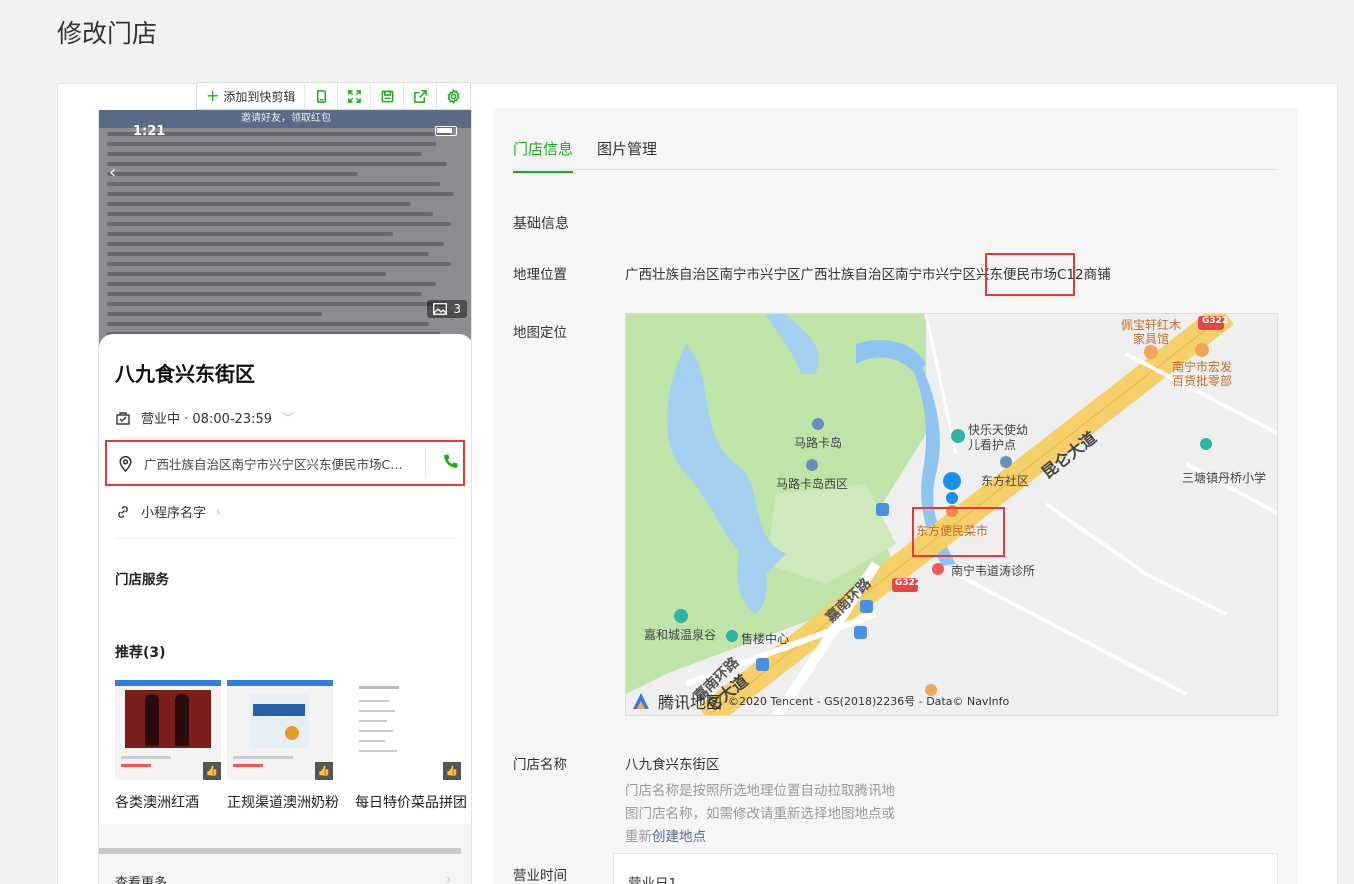 Image resolution: width=1354 pixels, height=884 pixels. I want to click on shop-icon, so click(123, 418).